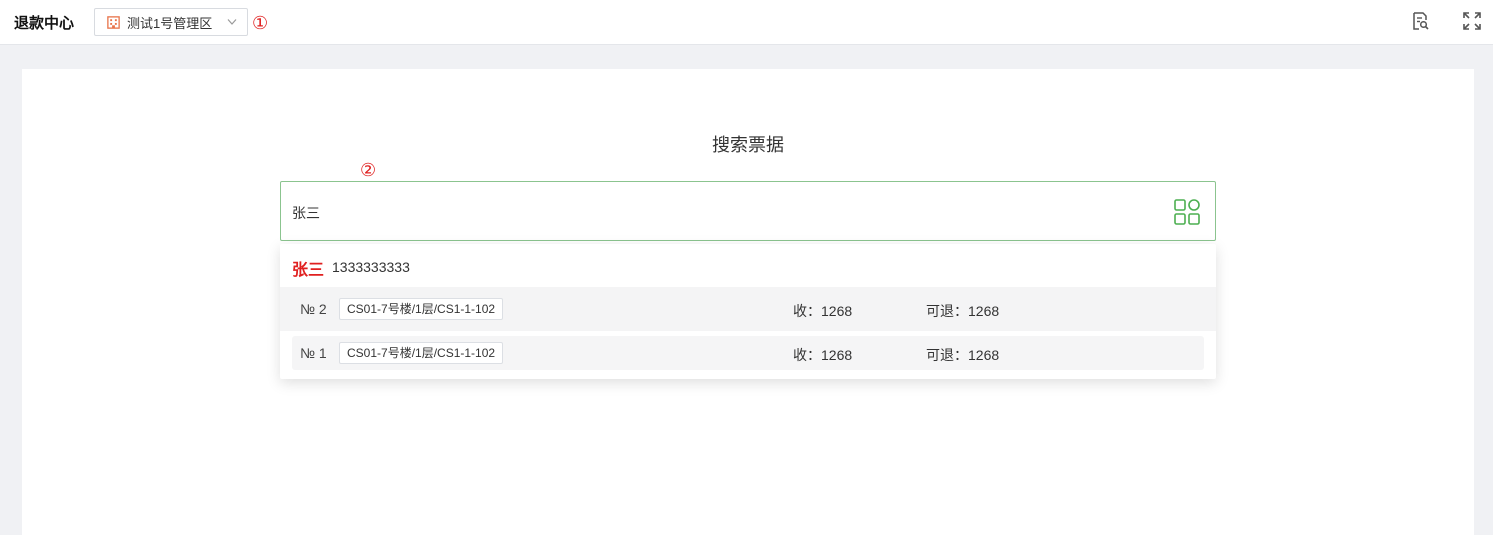  Describe the element at coordinates (368, 170) in the screenshot. I see `annotation-marker-2: ②` at that location.